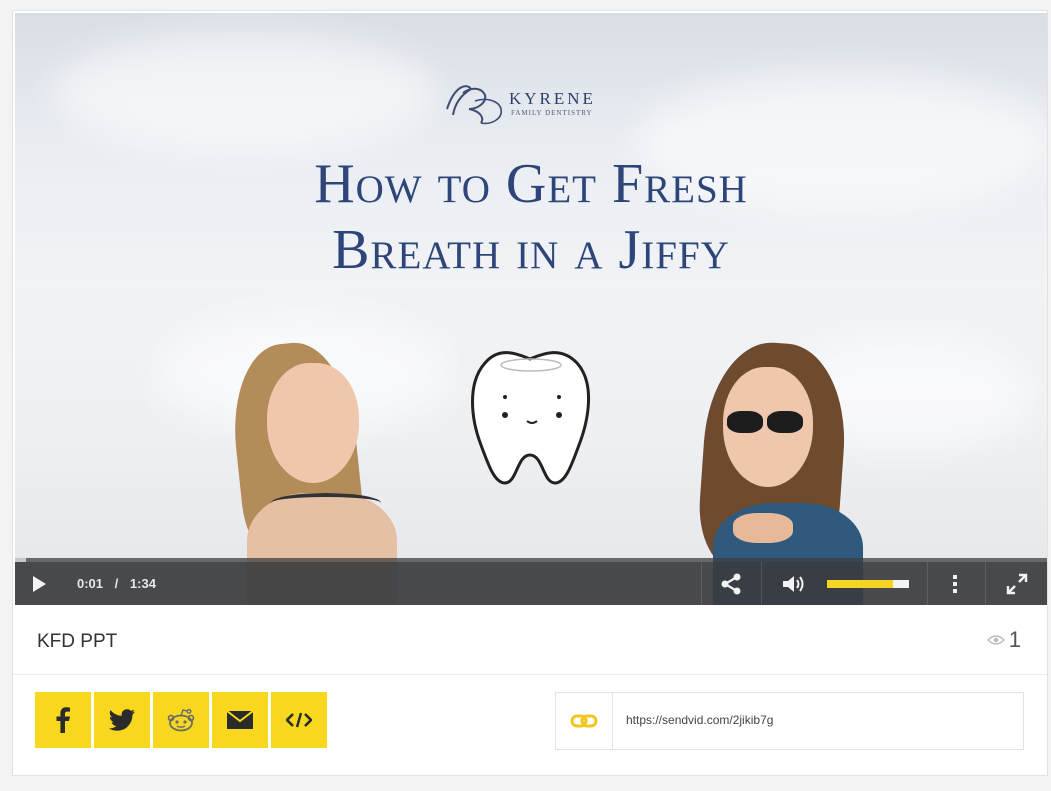 The image size is (1051, 791). What do you see at coordinates (995, 640) in the screenshot?
I see `eye-icon` at bounding box center [995, 640].